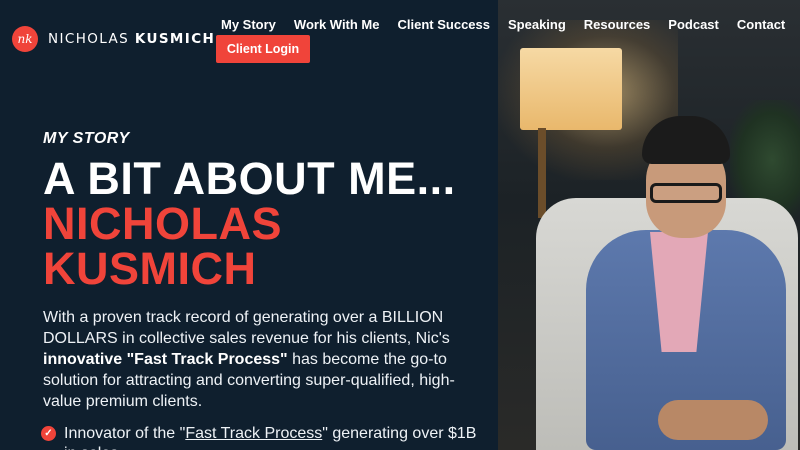 The width and height of the screenshot is (800, 450). Describe the element at coordinates (48, 433) in the screenshot. I see `check-circle-icon: ✓` at that location.